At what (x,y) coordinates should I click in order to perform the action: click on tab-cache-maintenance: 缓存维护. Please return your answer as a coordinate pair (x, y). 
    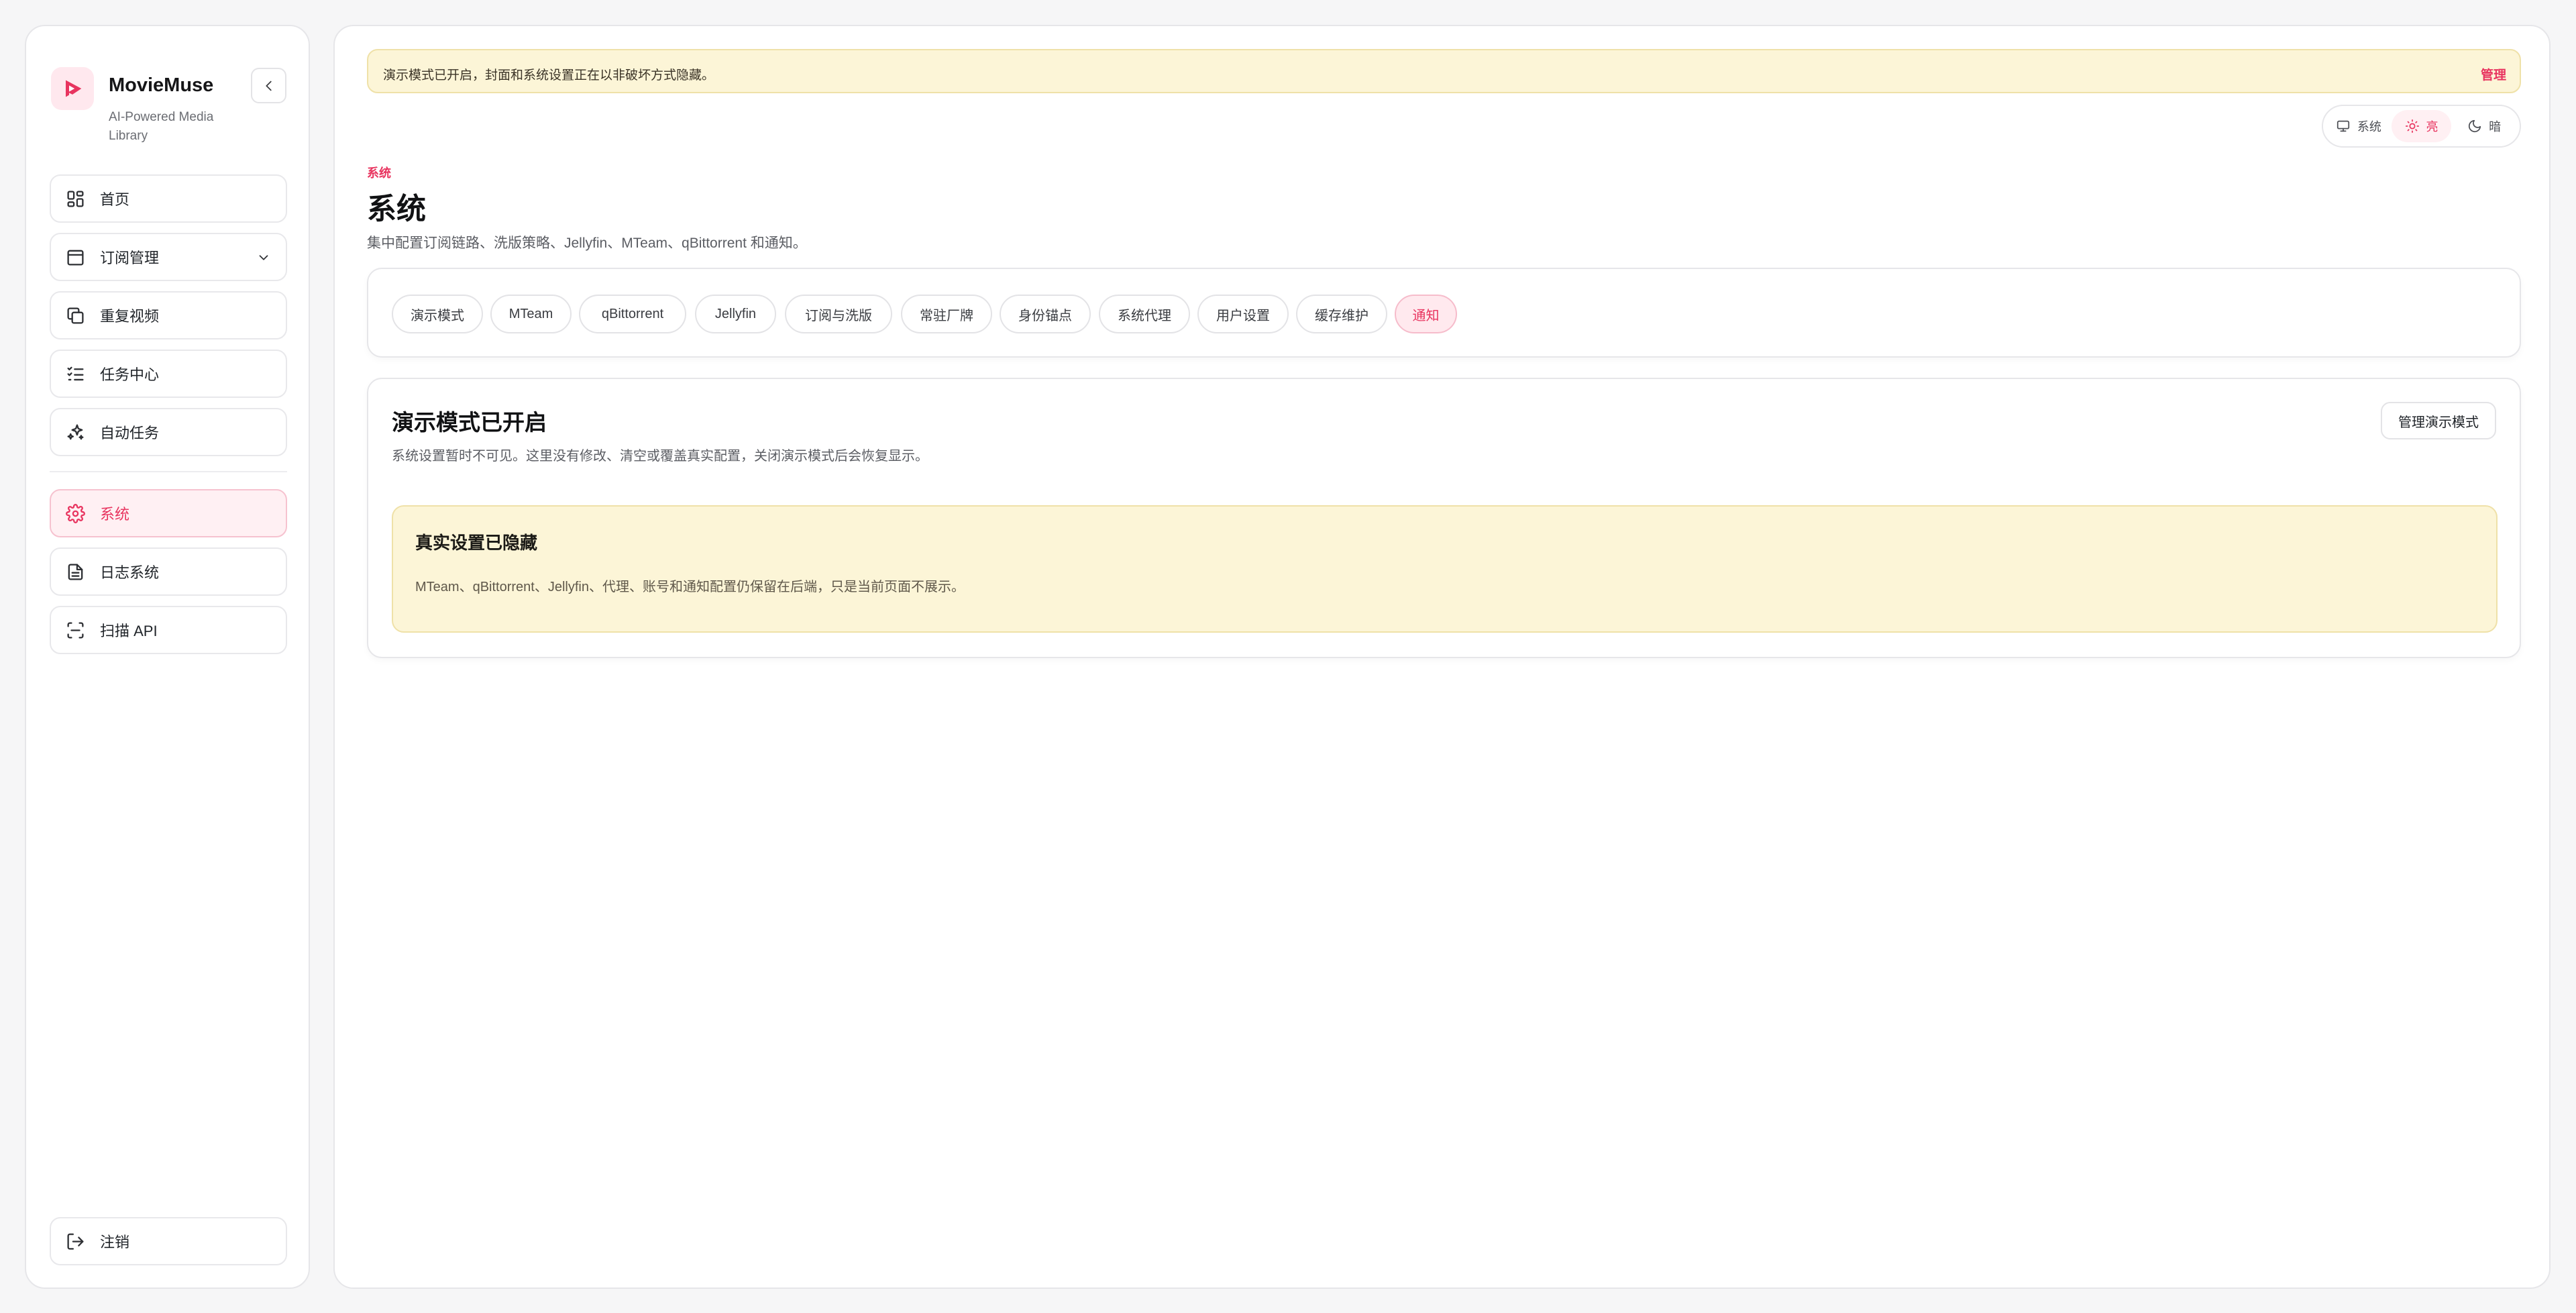
    Looking at the image, I should click on (1341, 314).